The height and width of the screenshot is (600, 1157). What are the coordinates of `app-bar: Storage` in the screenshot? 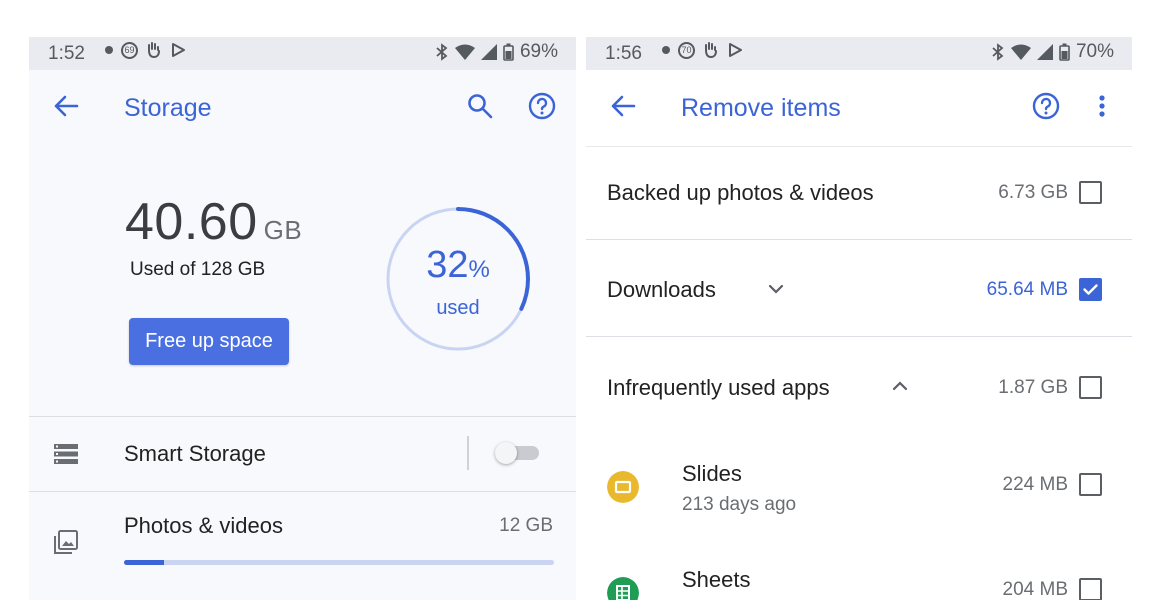 It's located at (302, 108).